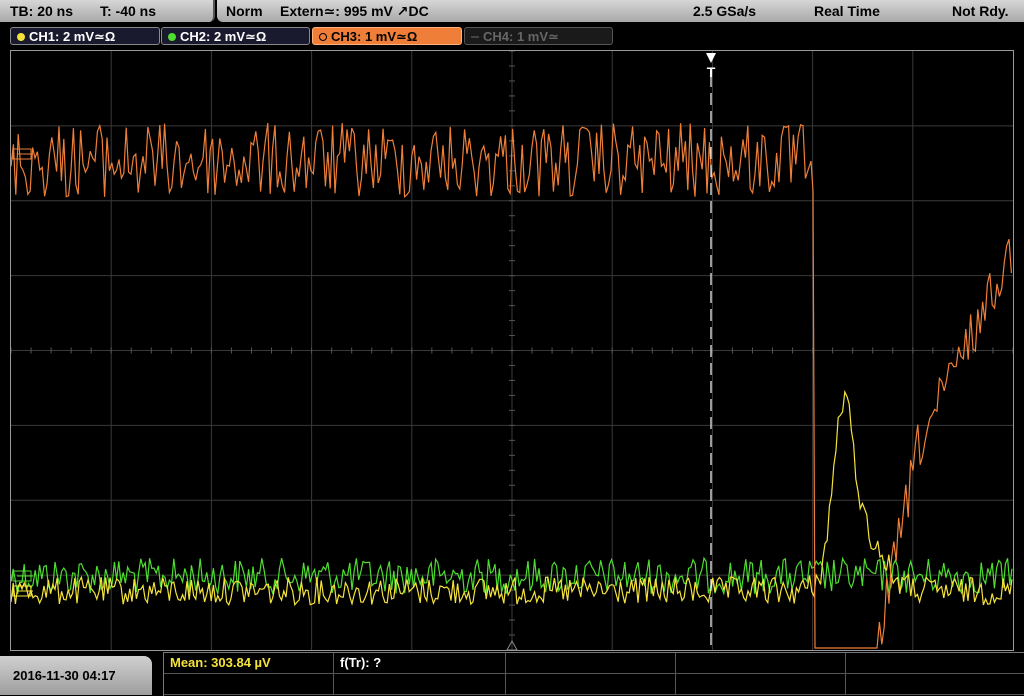 Image resolution: width=1024 pixels, height=696 pixels. I want to click on ch3-color-dot, so click(323, 36).